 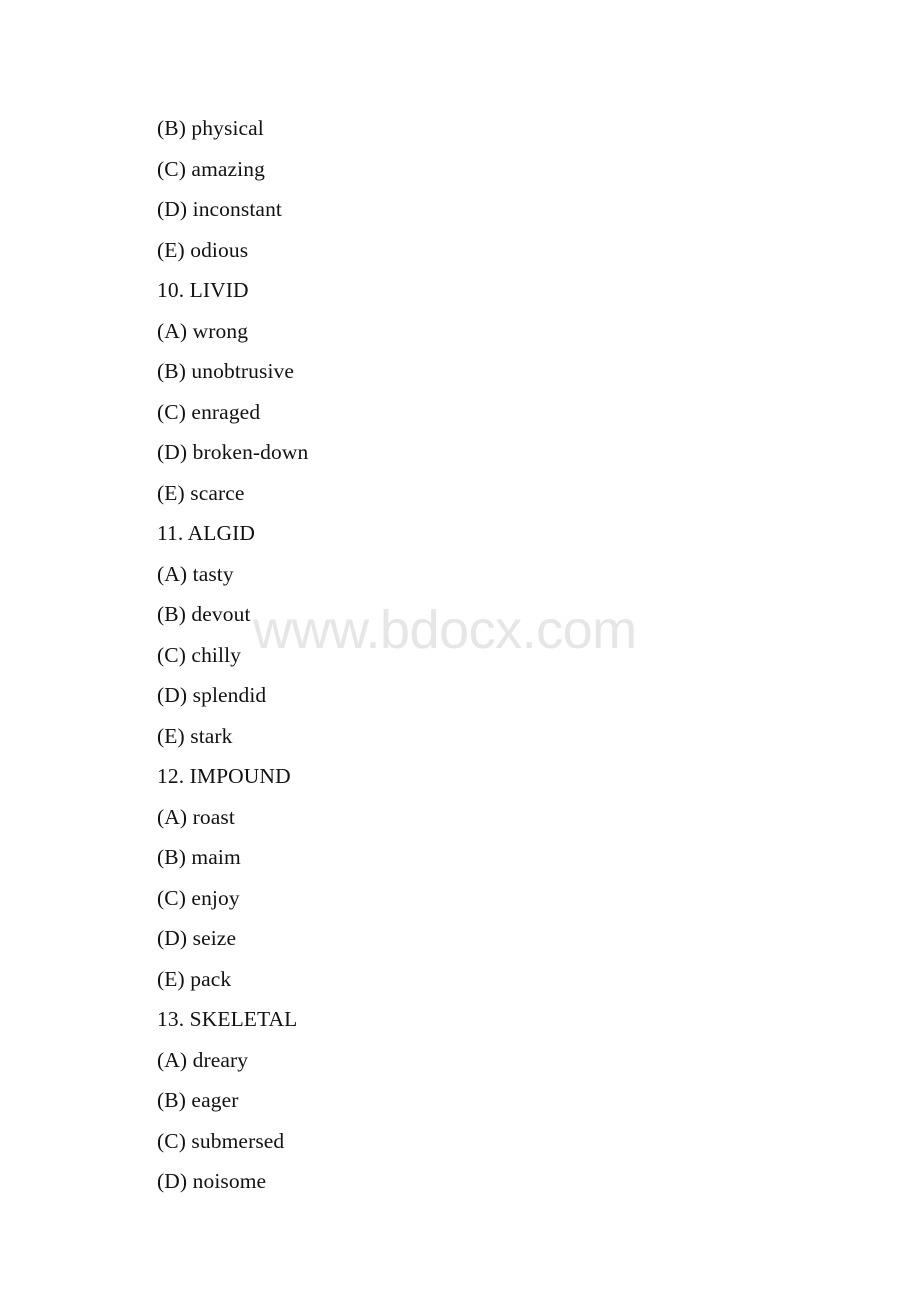 I want to click on answer-option: (C) chilly, so click(x=199, y=654).